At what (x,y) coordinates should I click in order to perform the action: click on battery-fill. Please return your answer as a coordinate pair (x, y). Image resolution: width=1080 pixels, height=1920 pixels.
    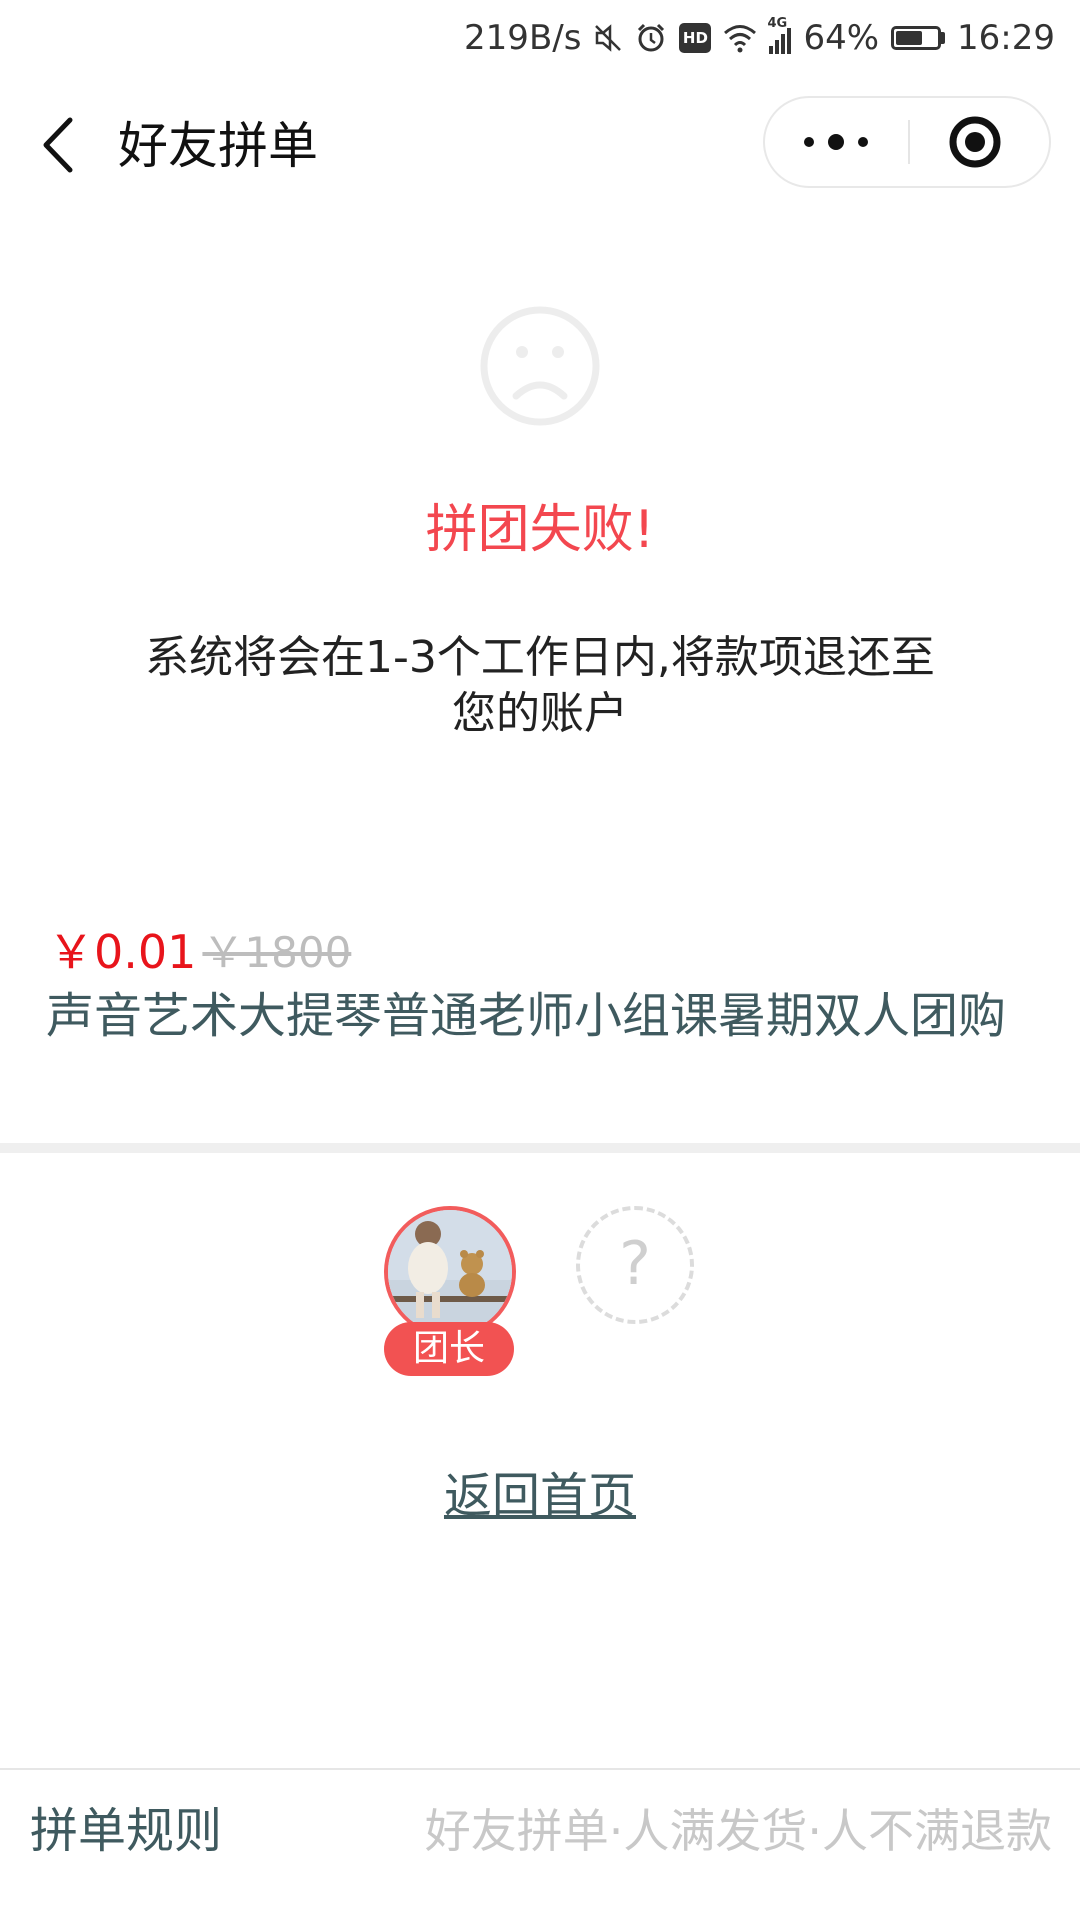
    Looking at the image, I should click on (909, 38).